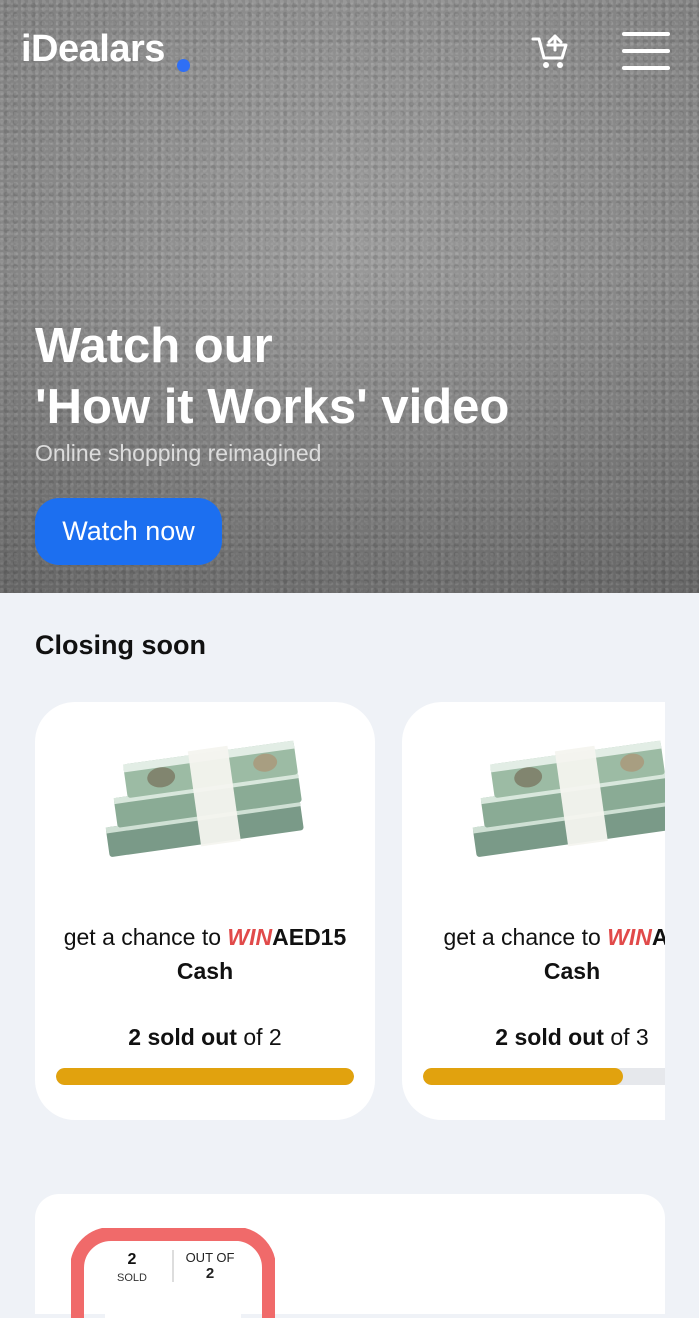  What do you see at coordinates (132, 1259) in the screenshot?
I see `sold-counter-value: 2` at bounding box center [132, 1259].